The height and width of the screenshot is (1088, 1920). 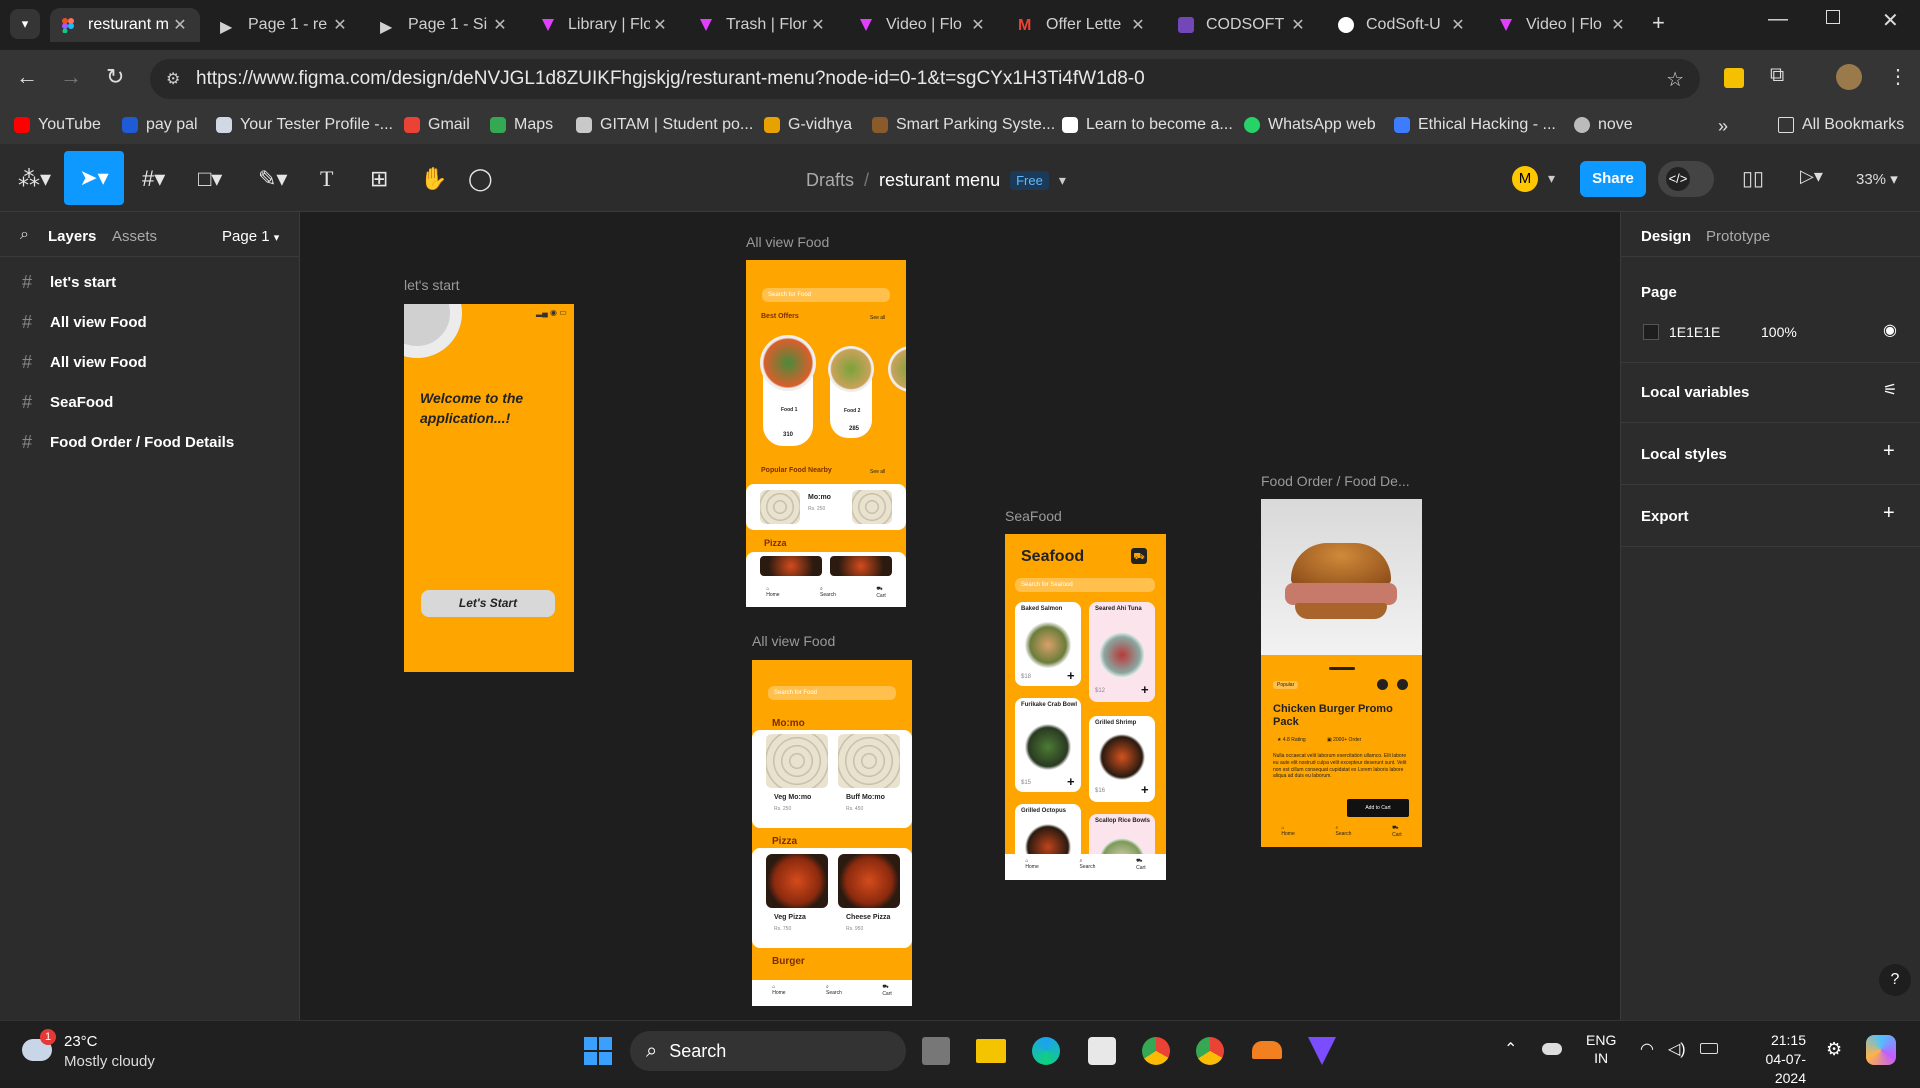 I want to click on local-styles: Local styles, so click(x=1684, y=454).